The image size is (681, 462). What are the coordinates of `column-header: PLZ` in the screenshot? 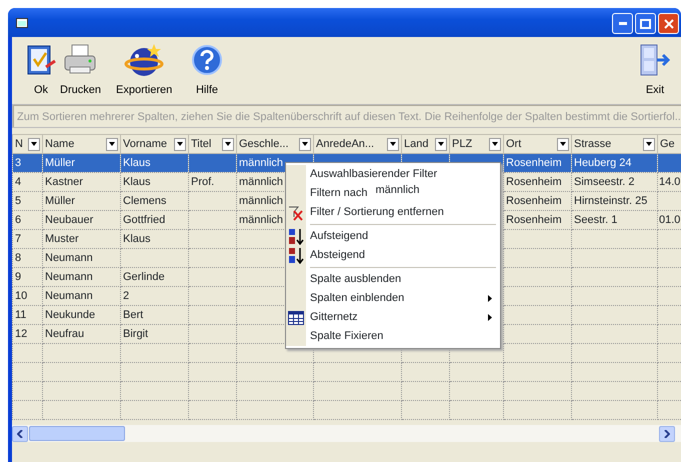 It's located at (477, 144).